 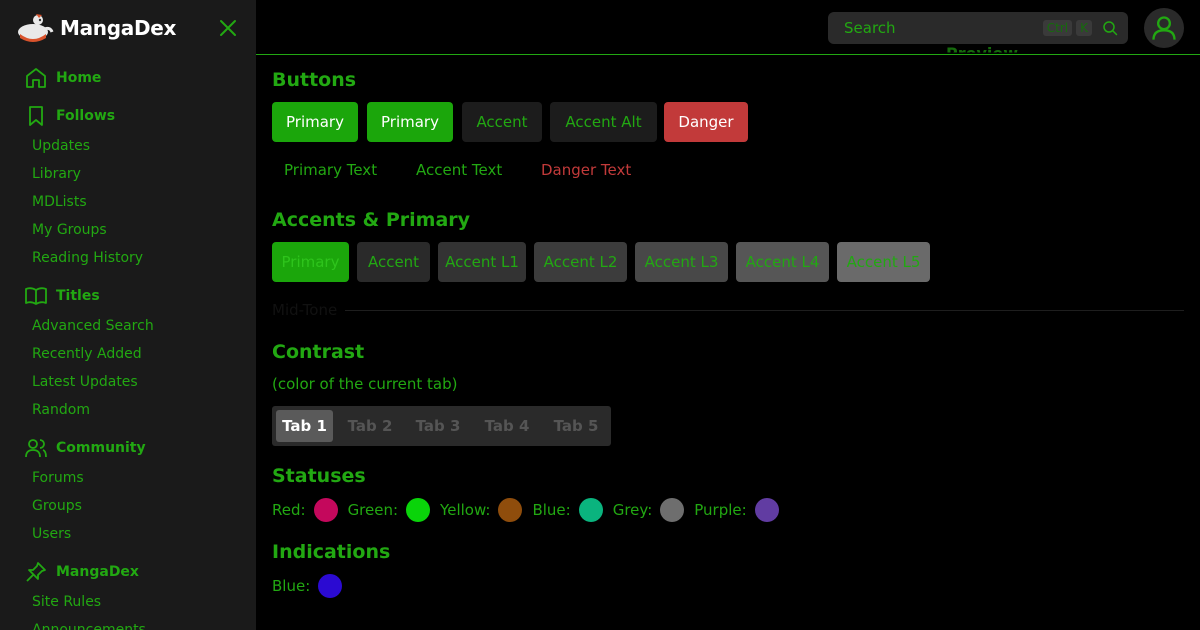 I want to click on sidebar-item-library: Library, so click(x=128, y=174).